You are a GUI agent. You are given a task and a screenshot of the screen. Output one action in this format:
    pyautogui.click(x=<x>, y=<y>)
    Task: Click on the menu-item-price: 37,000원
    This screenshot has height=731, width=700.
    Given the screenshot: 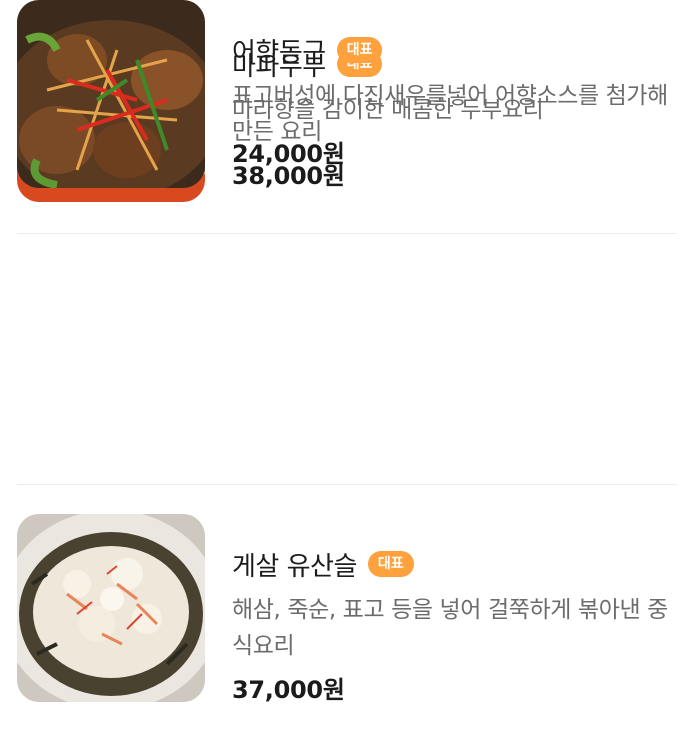 What is the action you would take?
    pyautogui.click(x=288, y=690)
    